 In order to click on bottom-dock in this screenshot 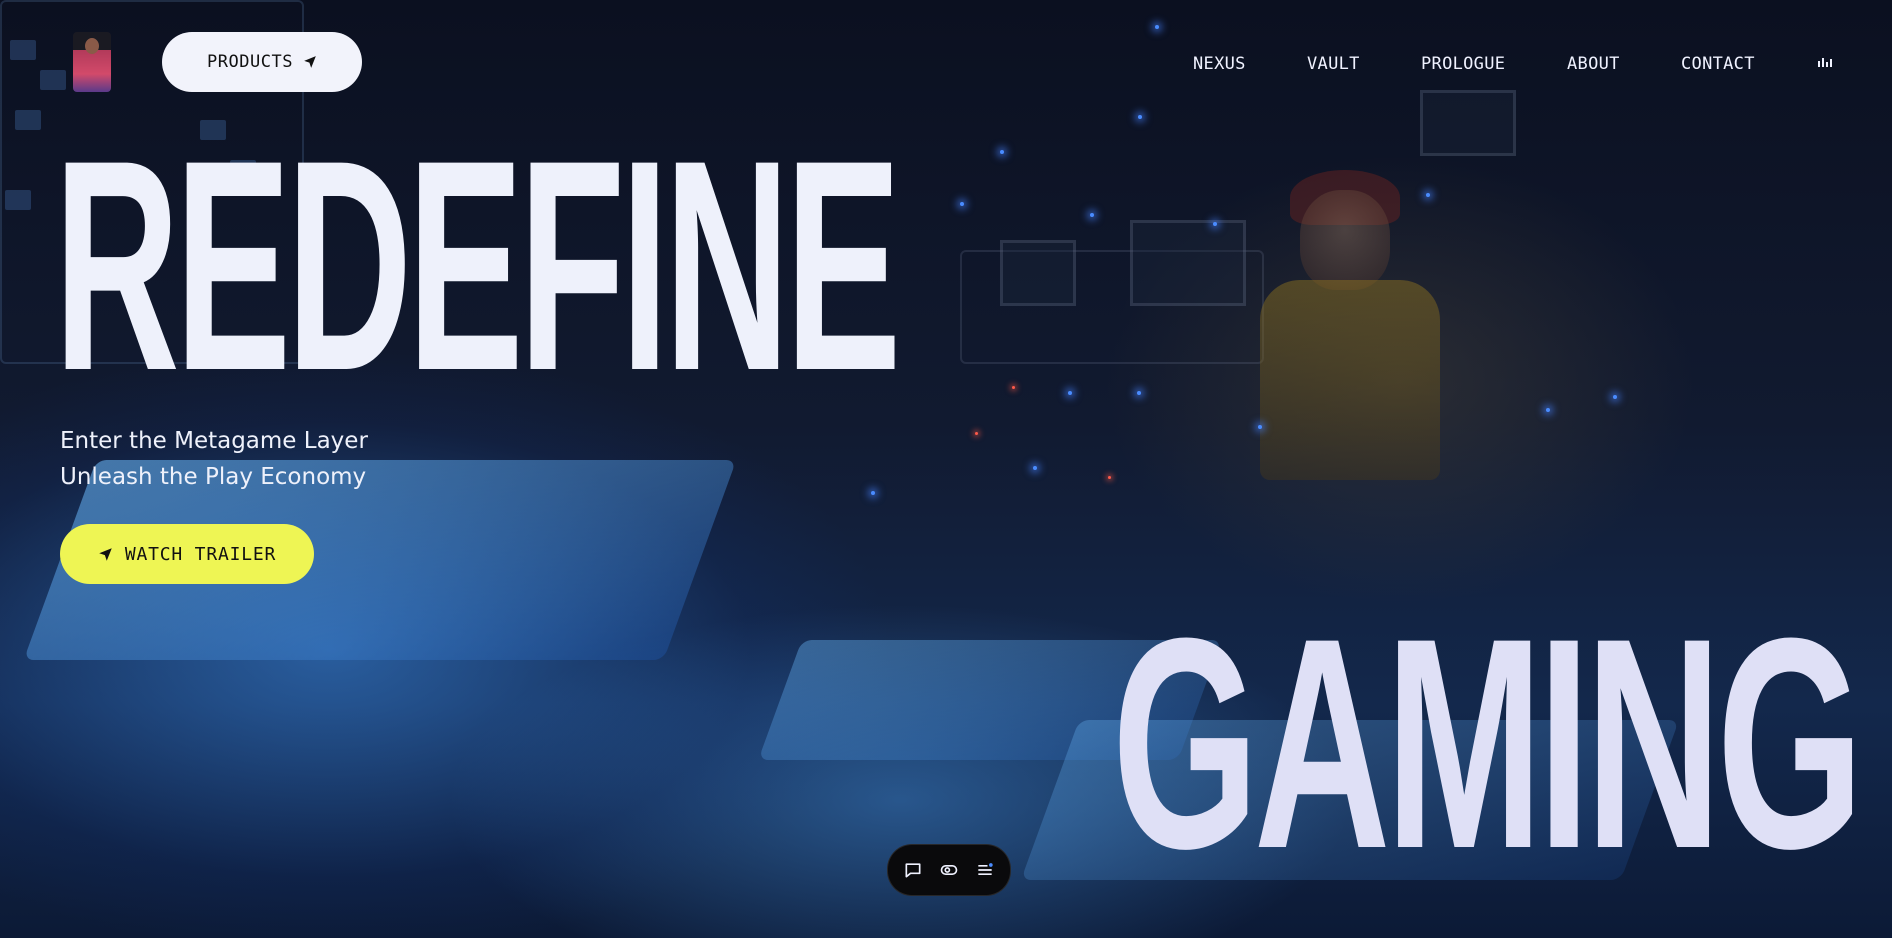, I will do `click(949, 870)`.